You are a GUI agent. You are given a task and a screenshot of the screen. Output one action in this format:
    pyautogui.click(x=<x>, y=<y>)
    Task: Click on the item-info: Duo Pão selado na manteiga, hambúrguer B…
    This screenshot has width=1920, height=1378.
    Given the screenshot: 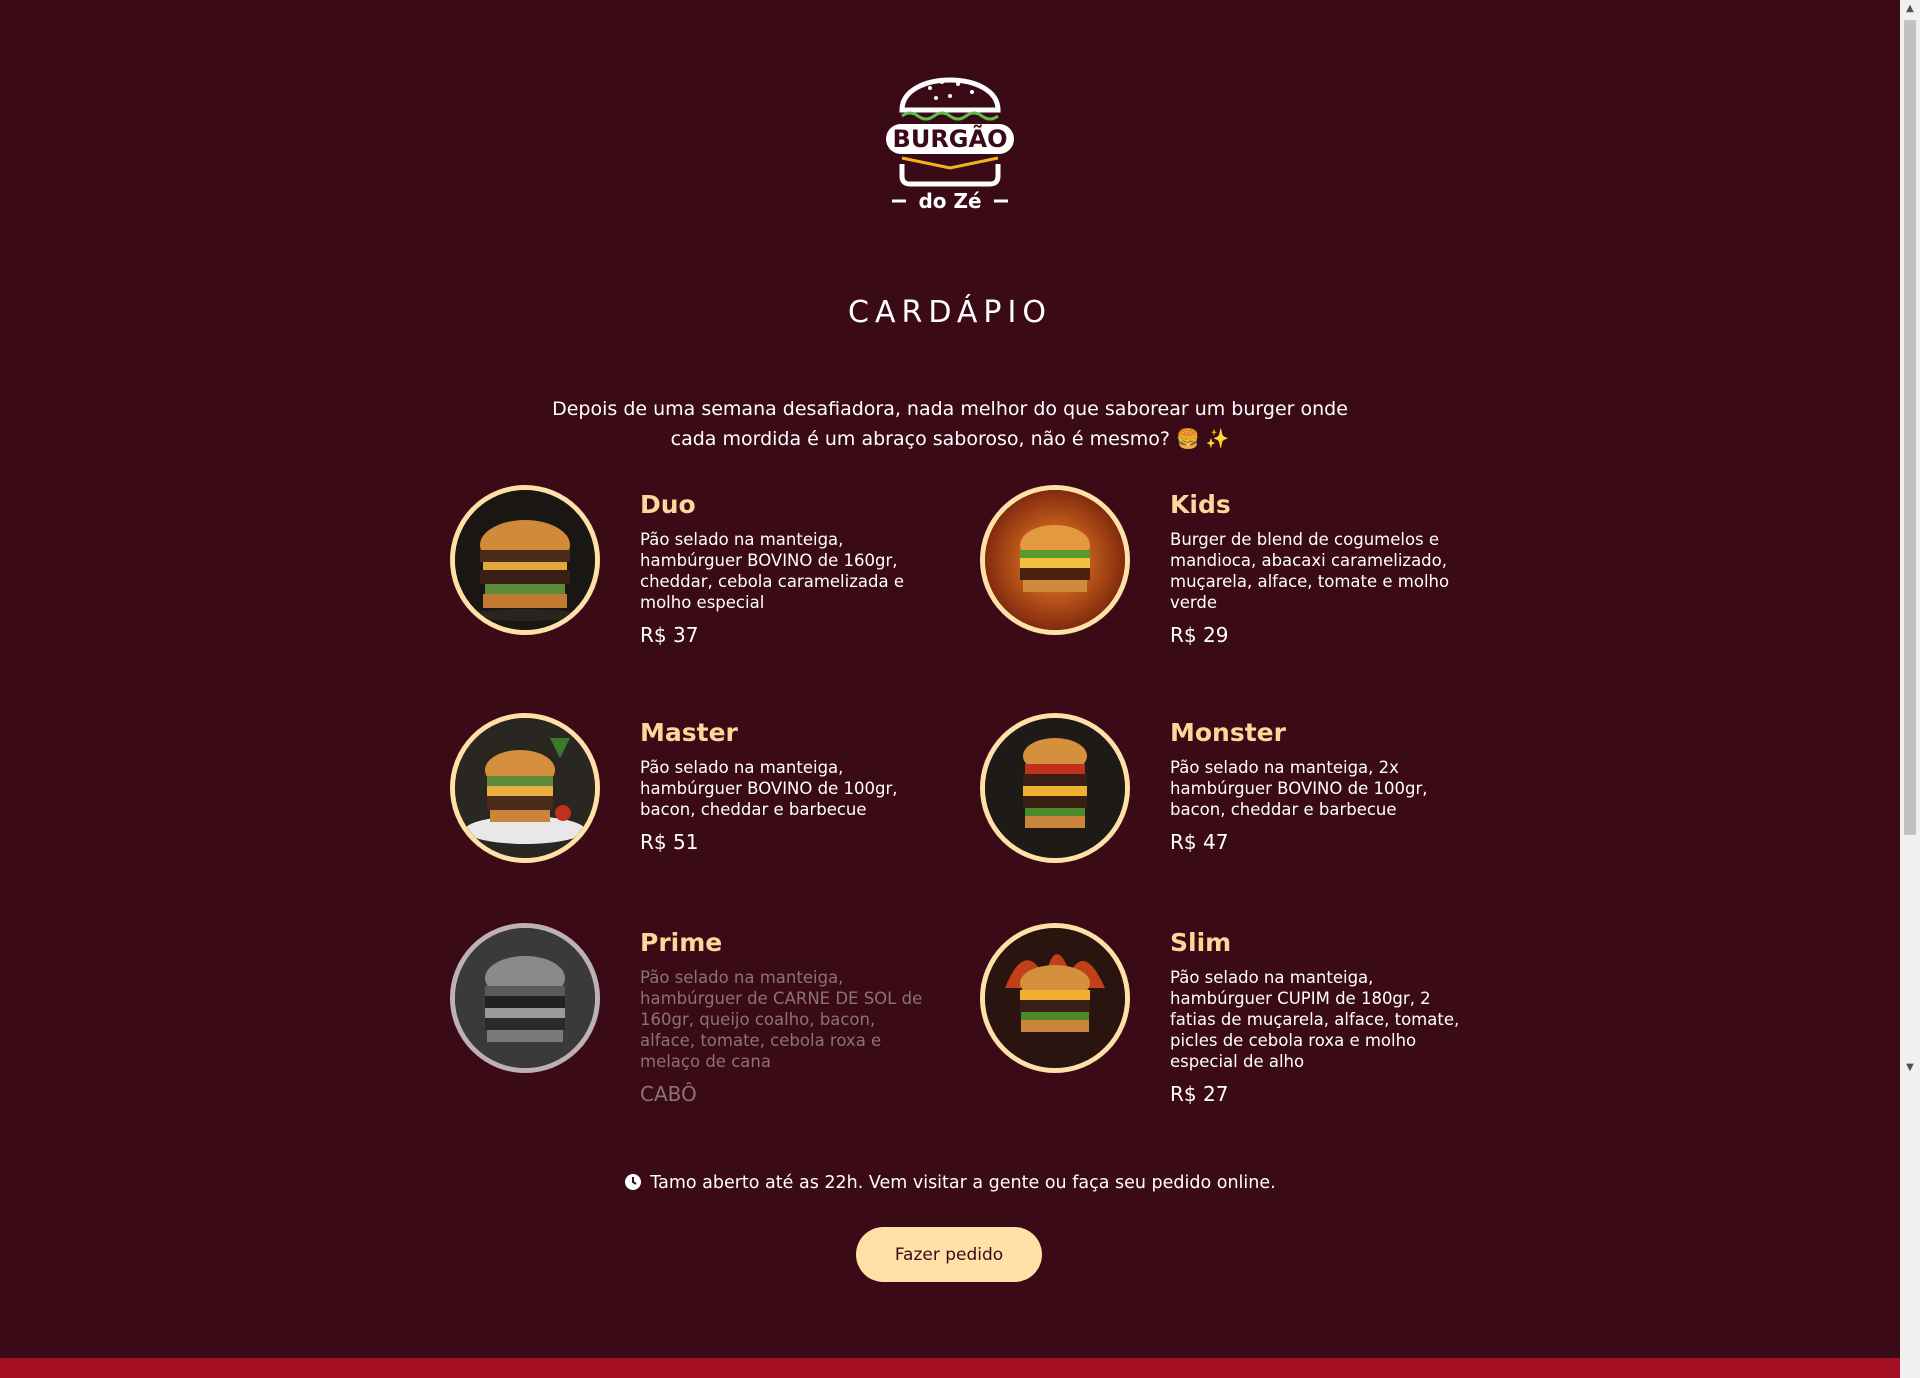 What is the action you would take?
    pyautogui.click(x=785, y=568)
    